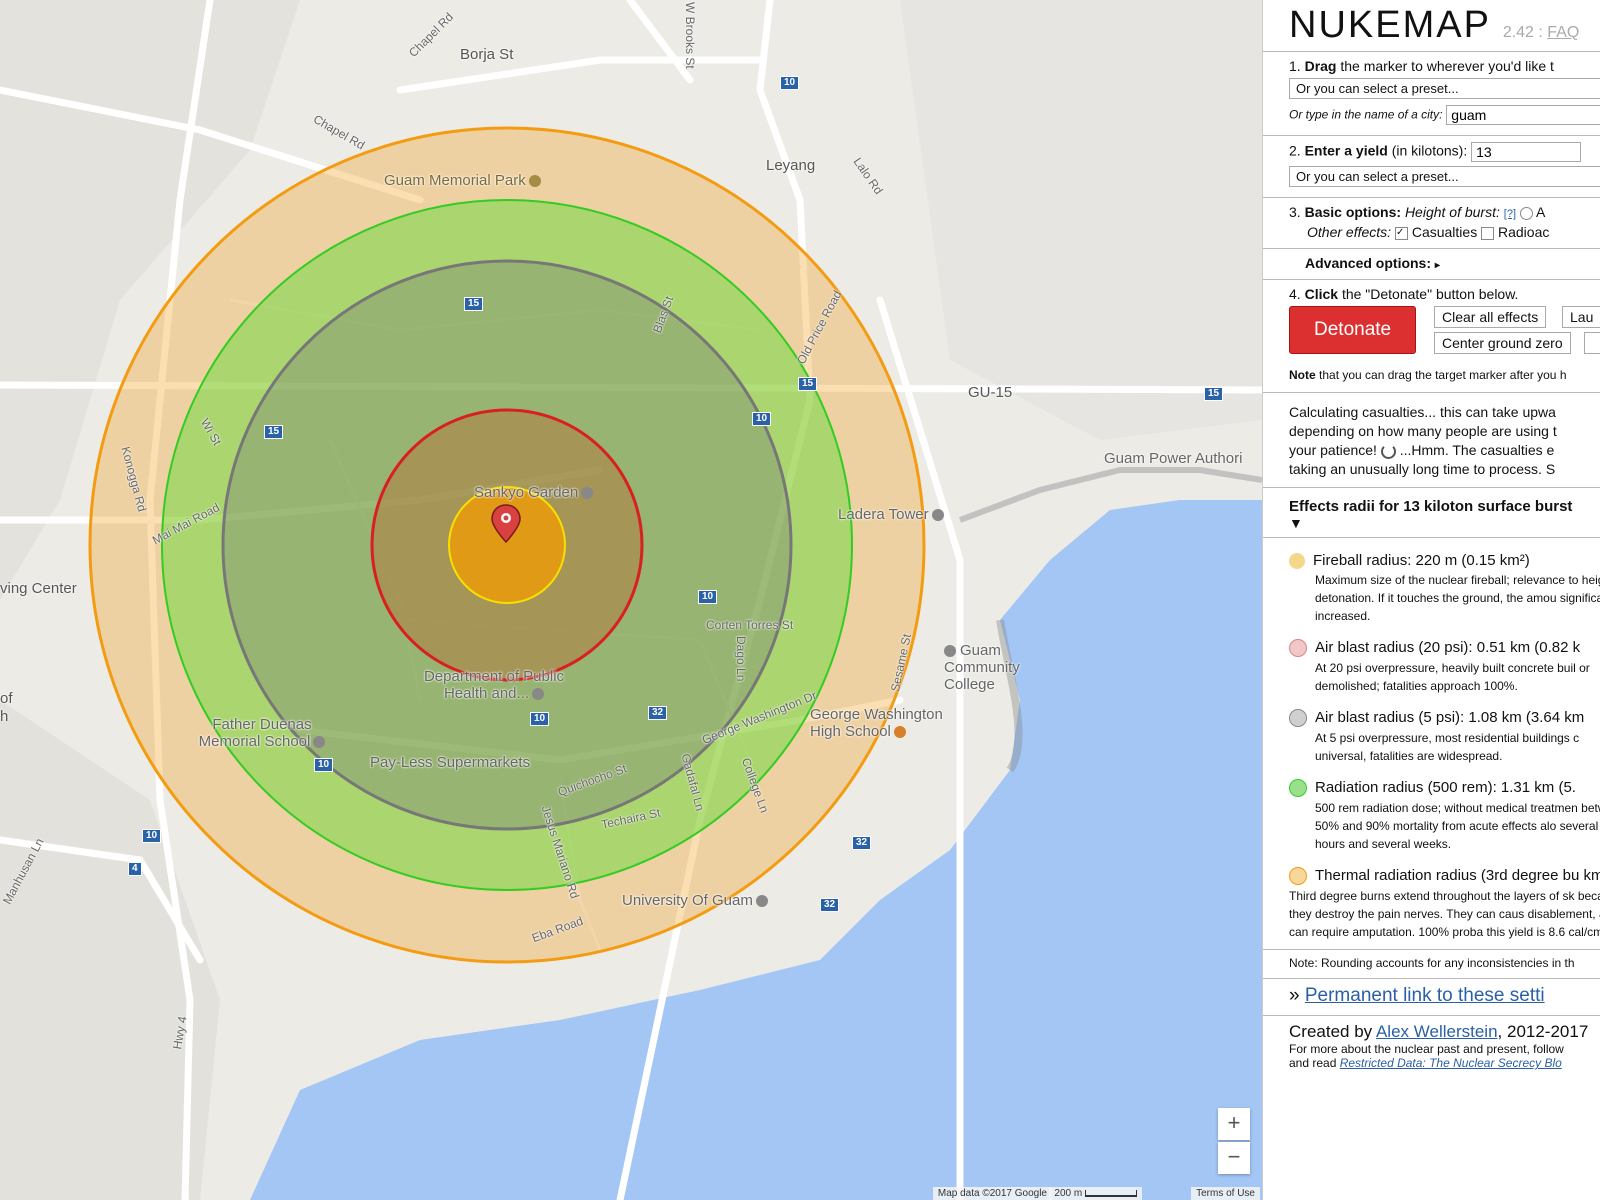 This screenshot has width=1600, height=1200. What do you see at coordinates (1298, 718) in the screenshot?
I see `blast5-legend-dot` at bounding box center [1298, 718].